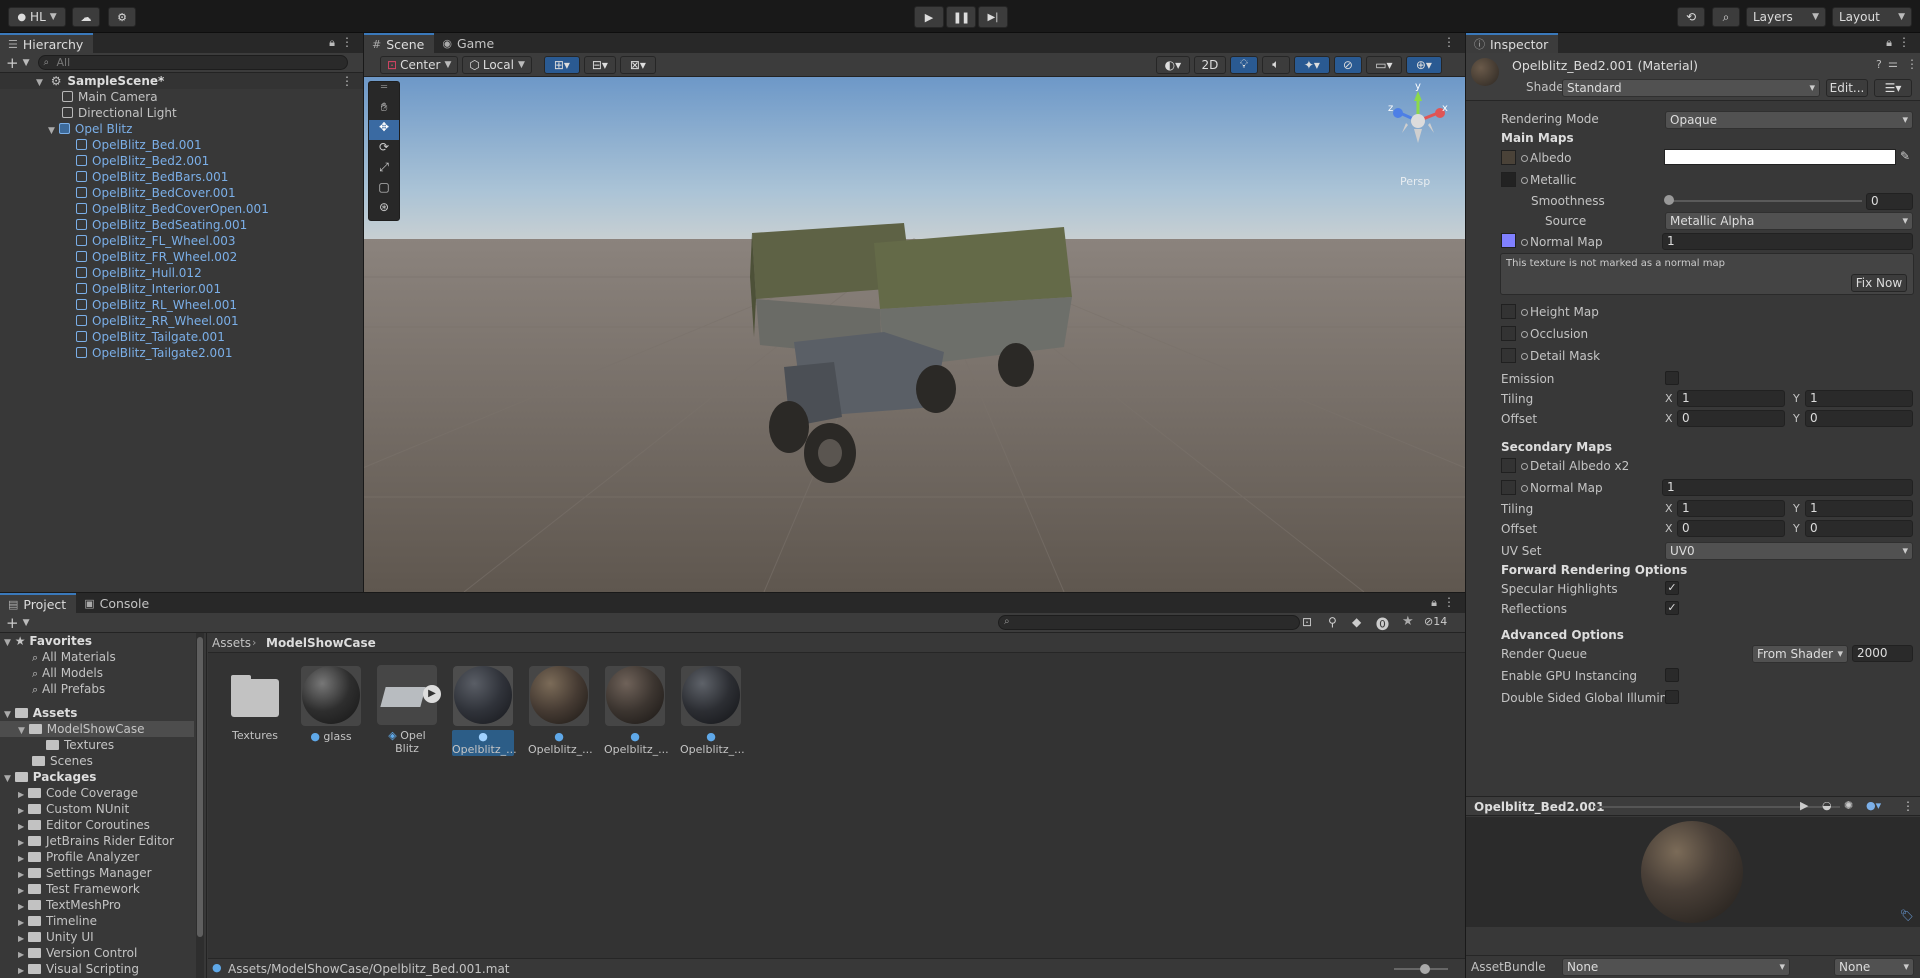  I want to click on increment-snap-button: ⊠▾, so click(637, 64).